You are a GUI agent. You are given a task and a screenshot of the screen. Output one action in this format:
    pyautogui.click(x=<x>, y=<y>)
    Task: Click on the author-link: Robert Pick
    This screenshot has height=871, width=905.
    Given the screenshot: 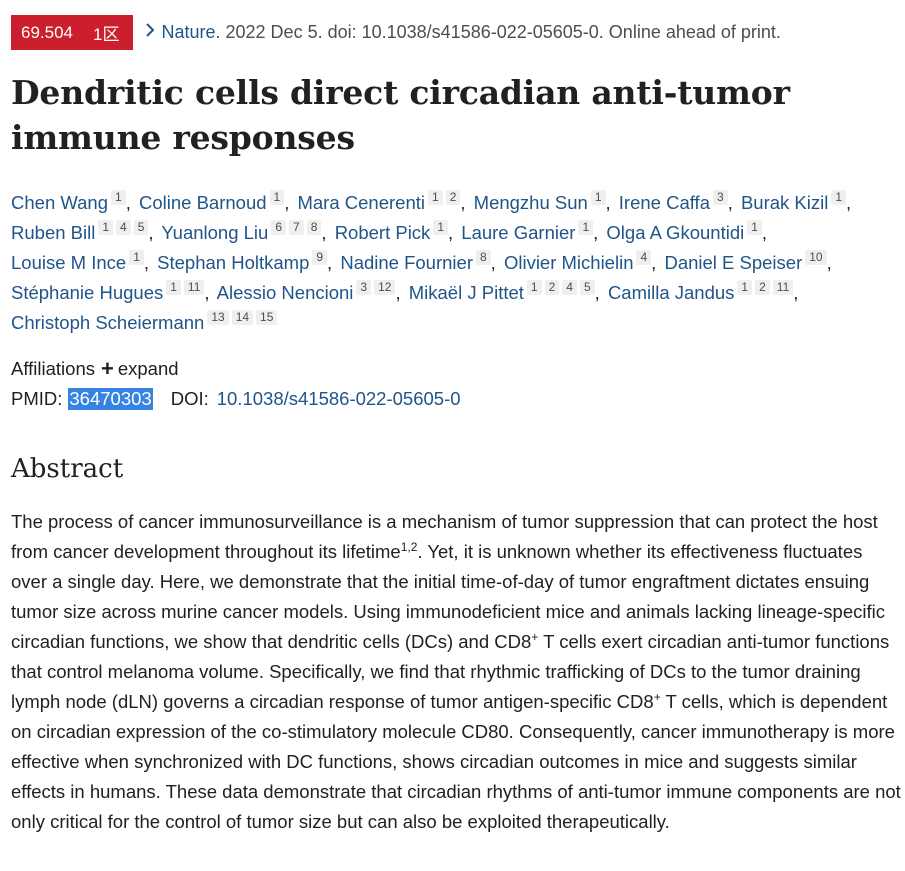 What is the action you would take?
    pyautogui.click(x=383, y=232)
    